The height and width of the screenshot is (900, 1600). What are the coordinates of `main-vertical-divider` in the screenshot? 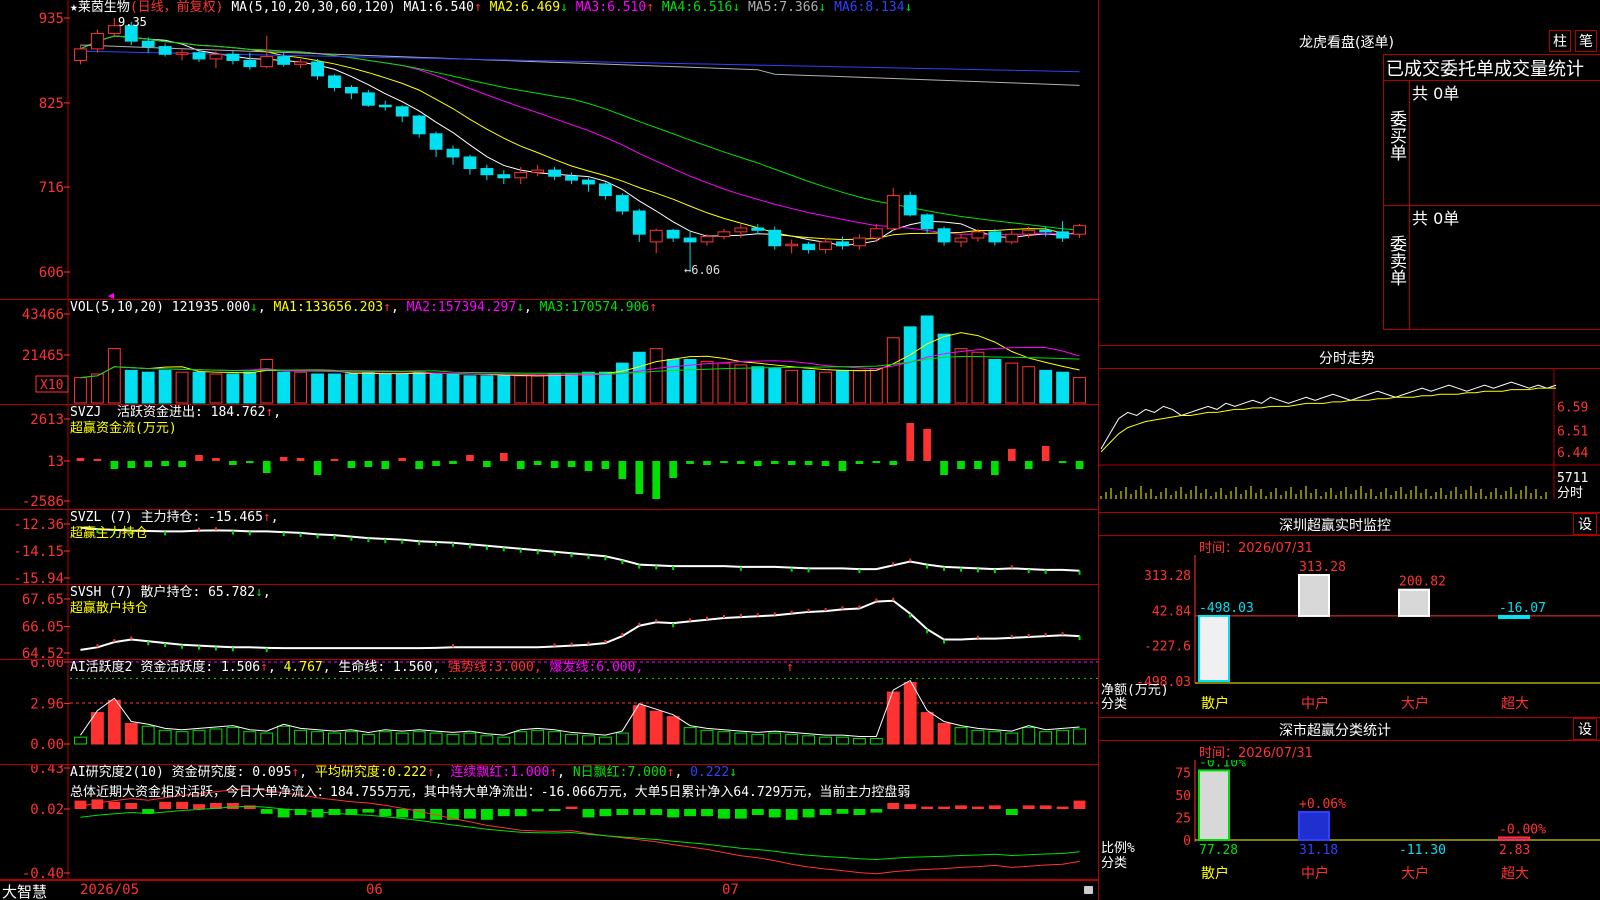 It's located at (1098, 450).